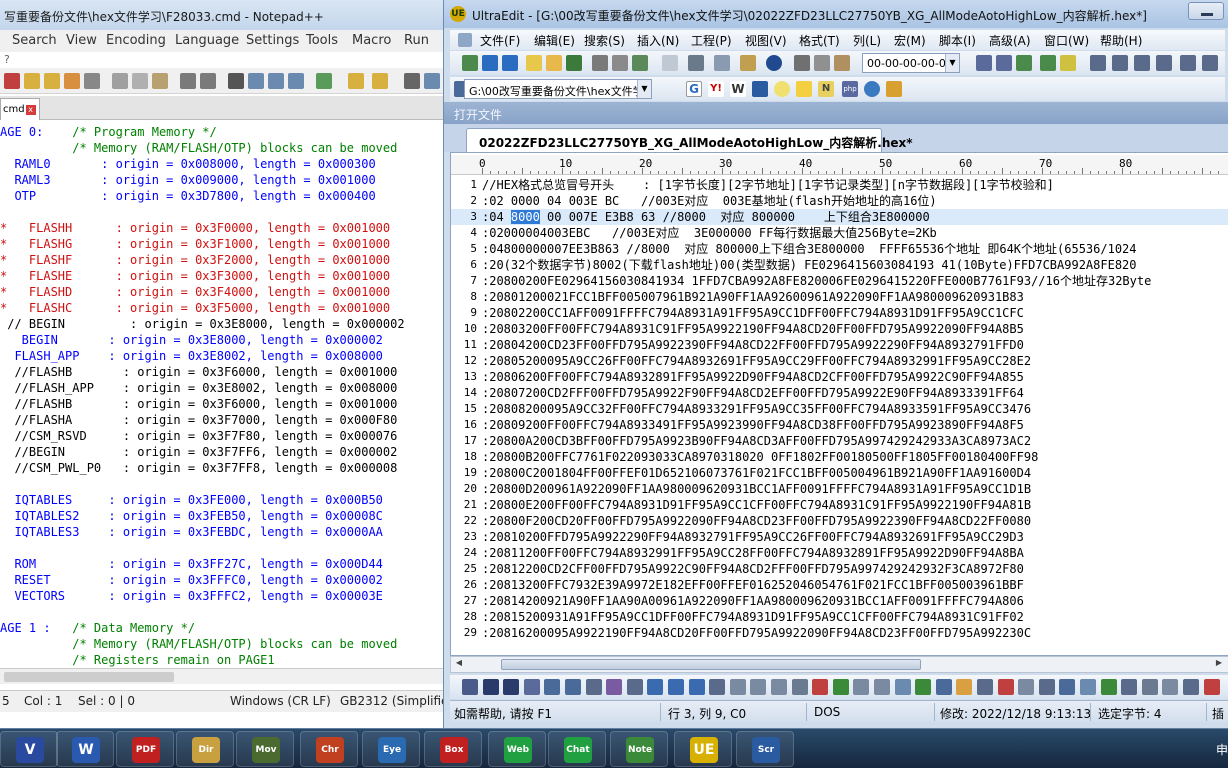 The image size is (1228, 768). Describe the element at coordinates (554, 40) in the screenshot. I see `ue-menu-edit: 编辑(E)` at that location.